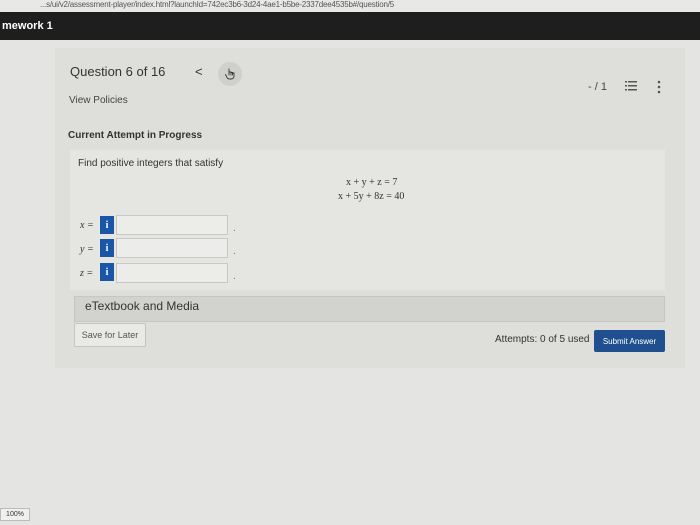 This screenshot has height=525, width=700. I want to click on course-title: mework 1, so click(27, 26).